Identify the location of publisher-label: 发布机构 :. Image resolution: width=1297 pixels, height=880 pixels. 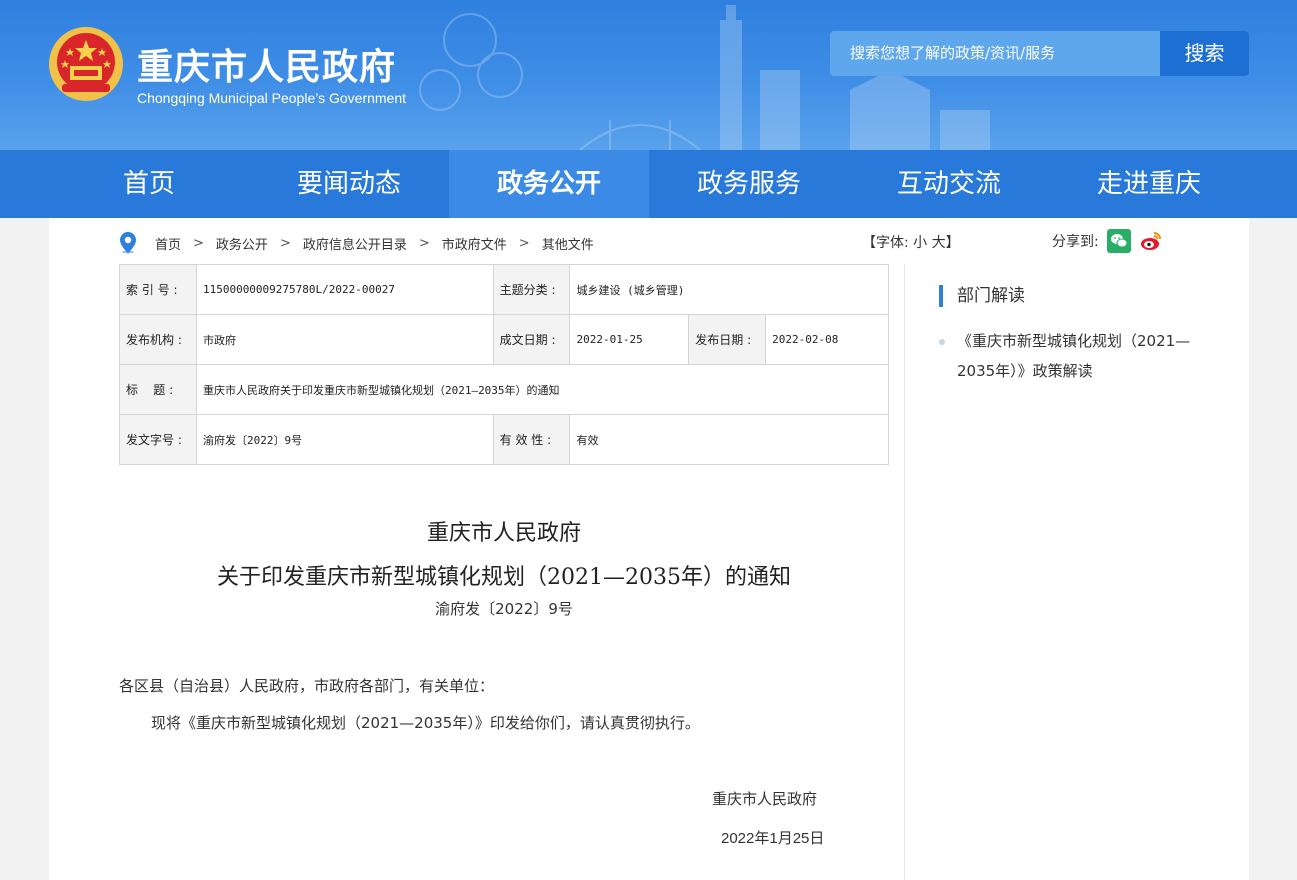
(158, 339).